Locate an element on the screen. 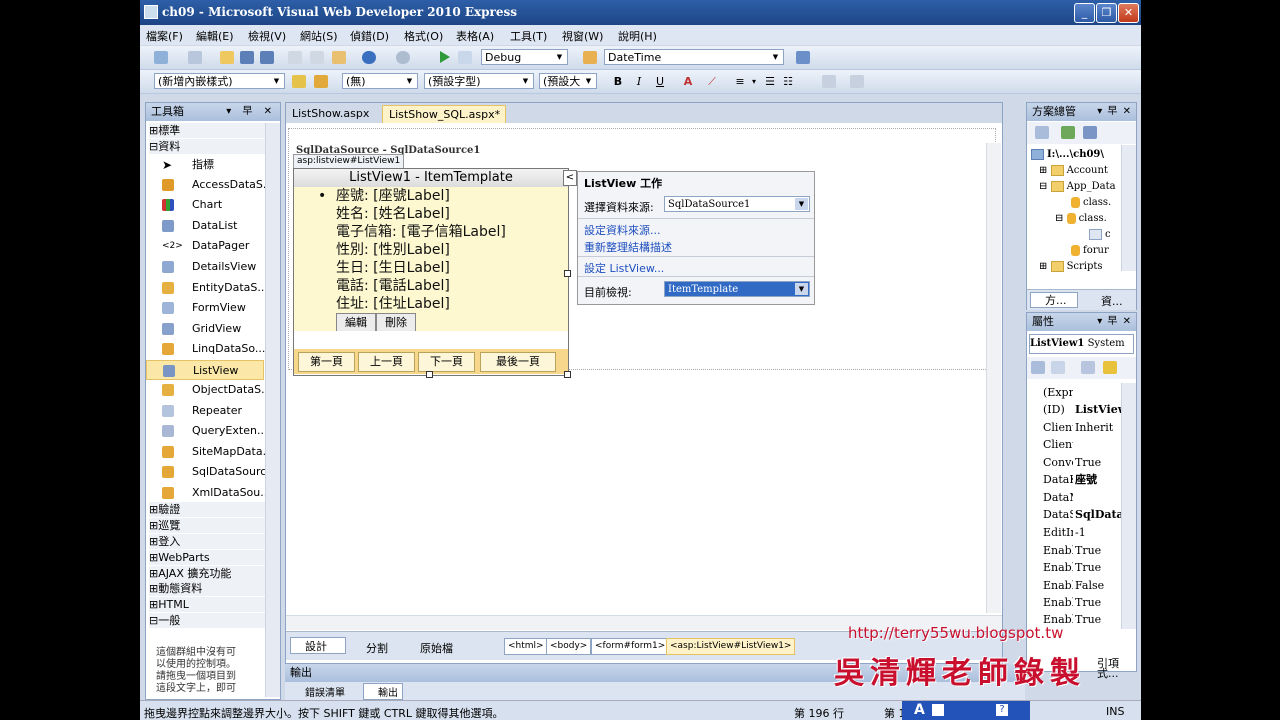 The width and height of the screenshot is (1280, 720). resize-handle-bottom is located at coordinates (429, 374).